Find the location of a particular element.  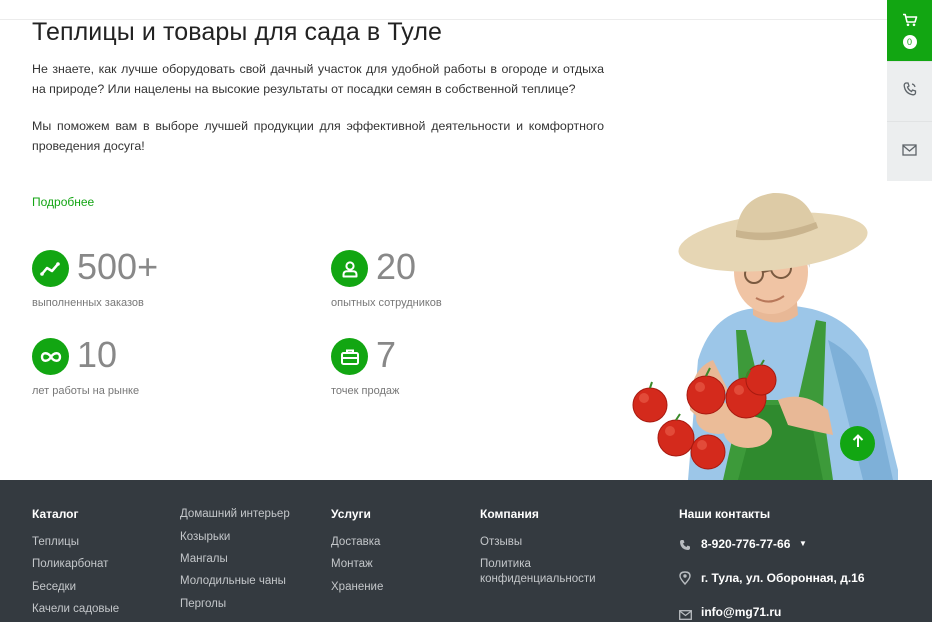

stat-value: 10 is located at coordinates (97, 354).